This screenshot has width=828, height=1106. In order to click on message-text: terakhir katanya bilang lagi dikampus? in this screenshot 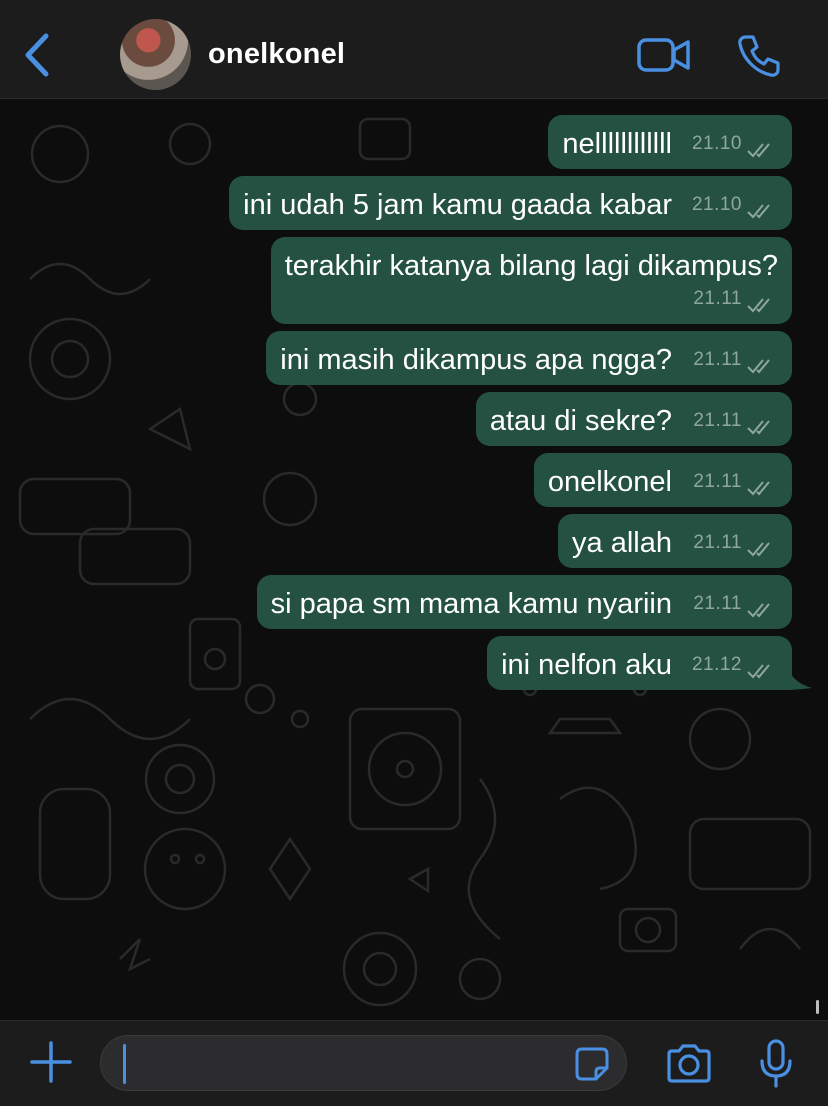, I will do `click(531, 266)`.